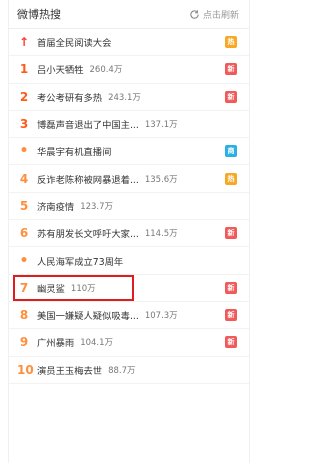 The height and width of the screenshot is (463, 320). Describe the element at coordinates (24, 178) in the screenshot. I see `rank-number: 4` at that location.